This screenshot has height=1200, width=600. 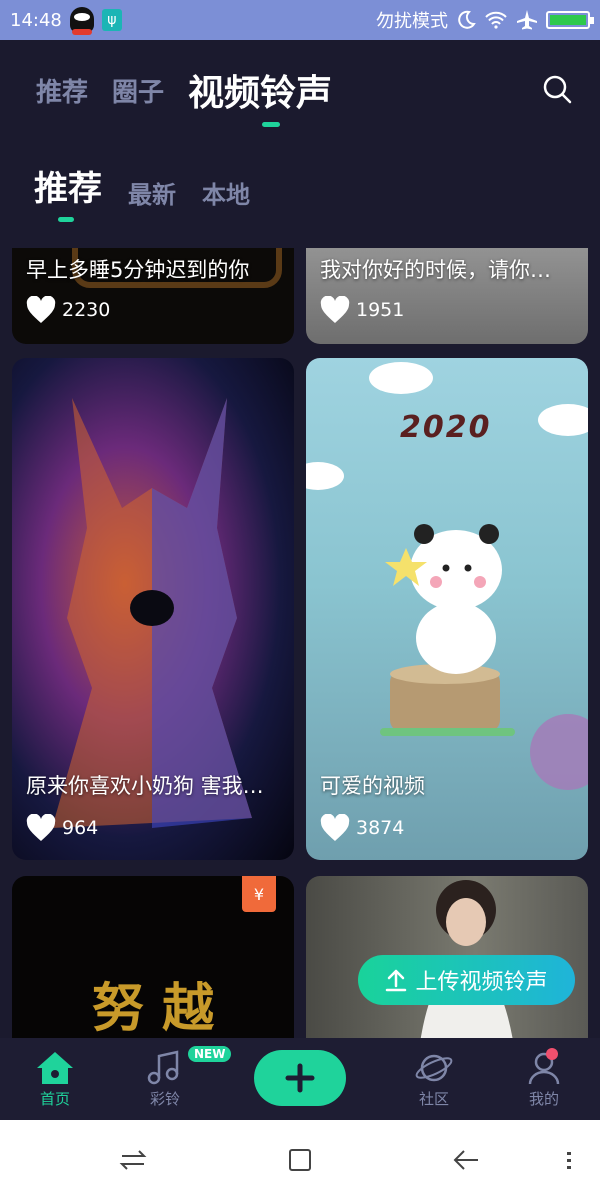 I want to click on dnd-label: 勿扰模式, so click(x=412, y=21).